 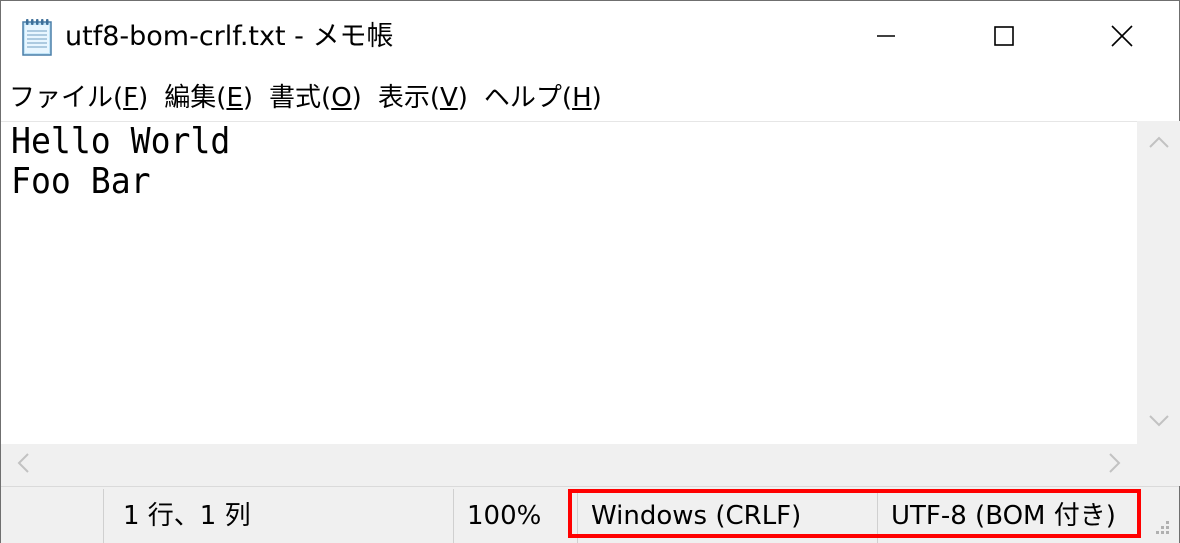 I want to click on menu-format-suffix: ), so click(x=356, y=98).